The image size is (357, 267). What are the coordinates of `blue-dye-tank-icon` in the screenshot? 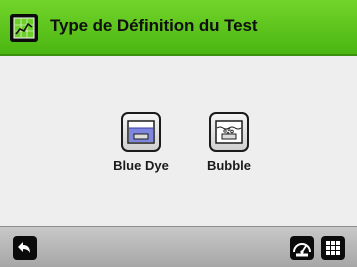 It's located at (141, 132).